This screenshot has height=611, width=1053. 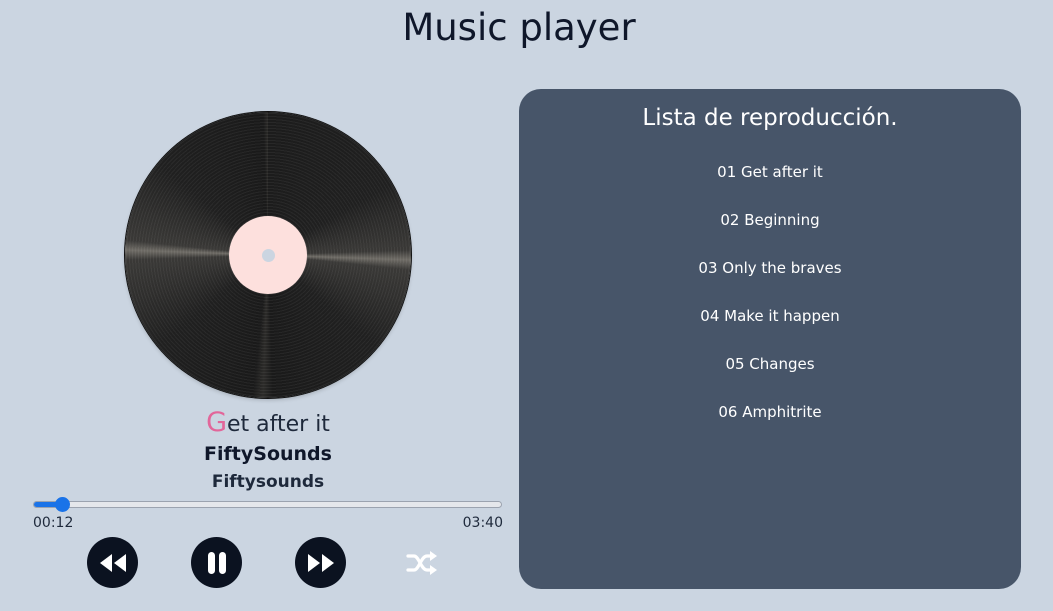 What do you see at coordinates (770, 118) in the screenshot?
I see `playlist-title: Lista de reproducción.` at bounding box center [770, 118].